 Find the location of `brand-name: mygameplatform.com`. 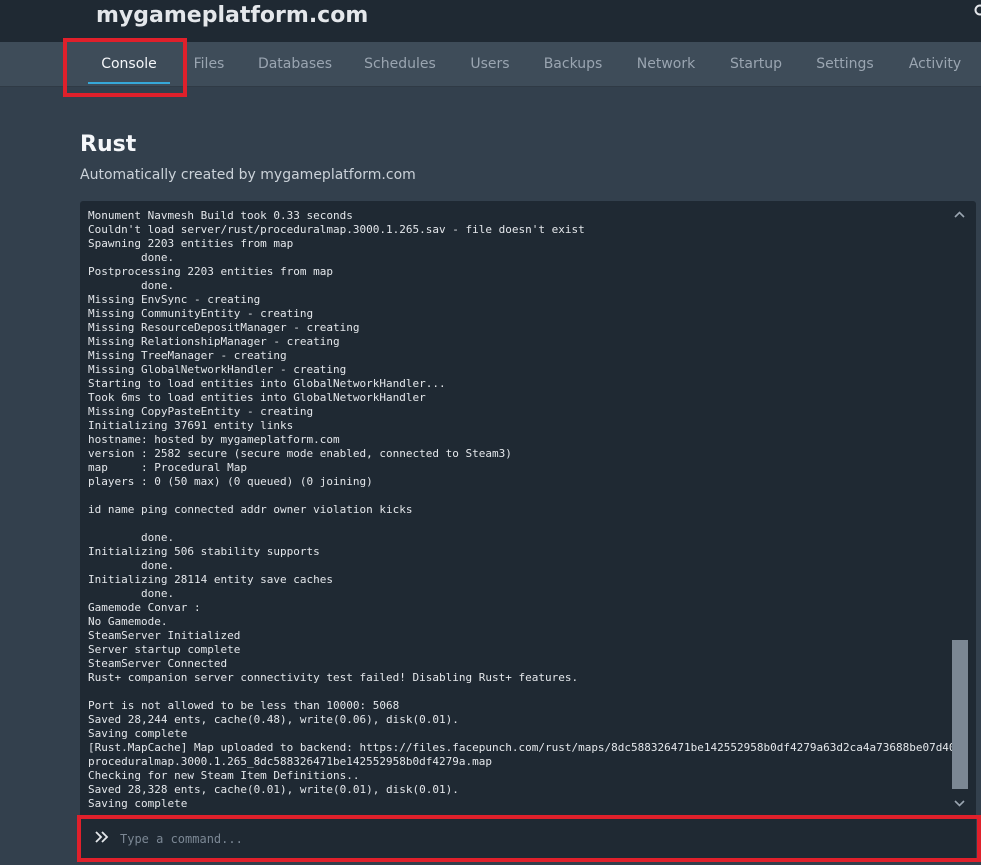

brand-name: mygameplatform.com is located at coordinates (232, 15).